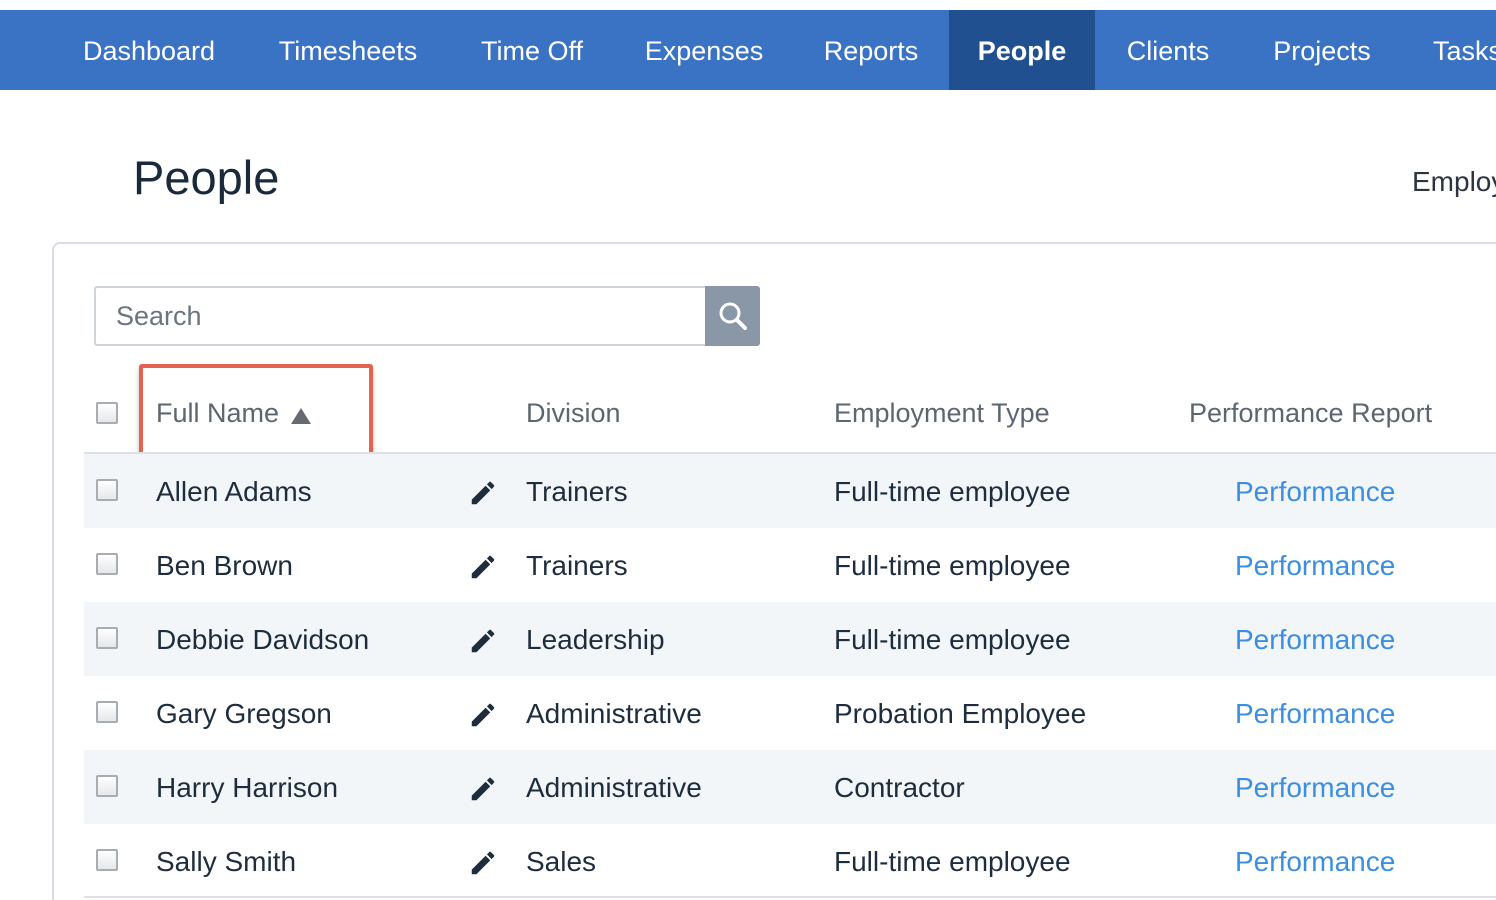 Image resolution: width=1496 pixels, height=900 pixels. Describe the element at coordinates (263, 639) in the screenshot. I see `full-name-cell: Debbie Davidson` at that location.